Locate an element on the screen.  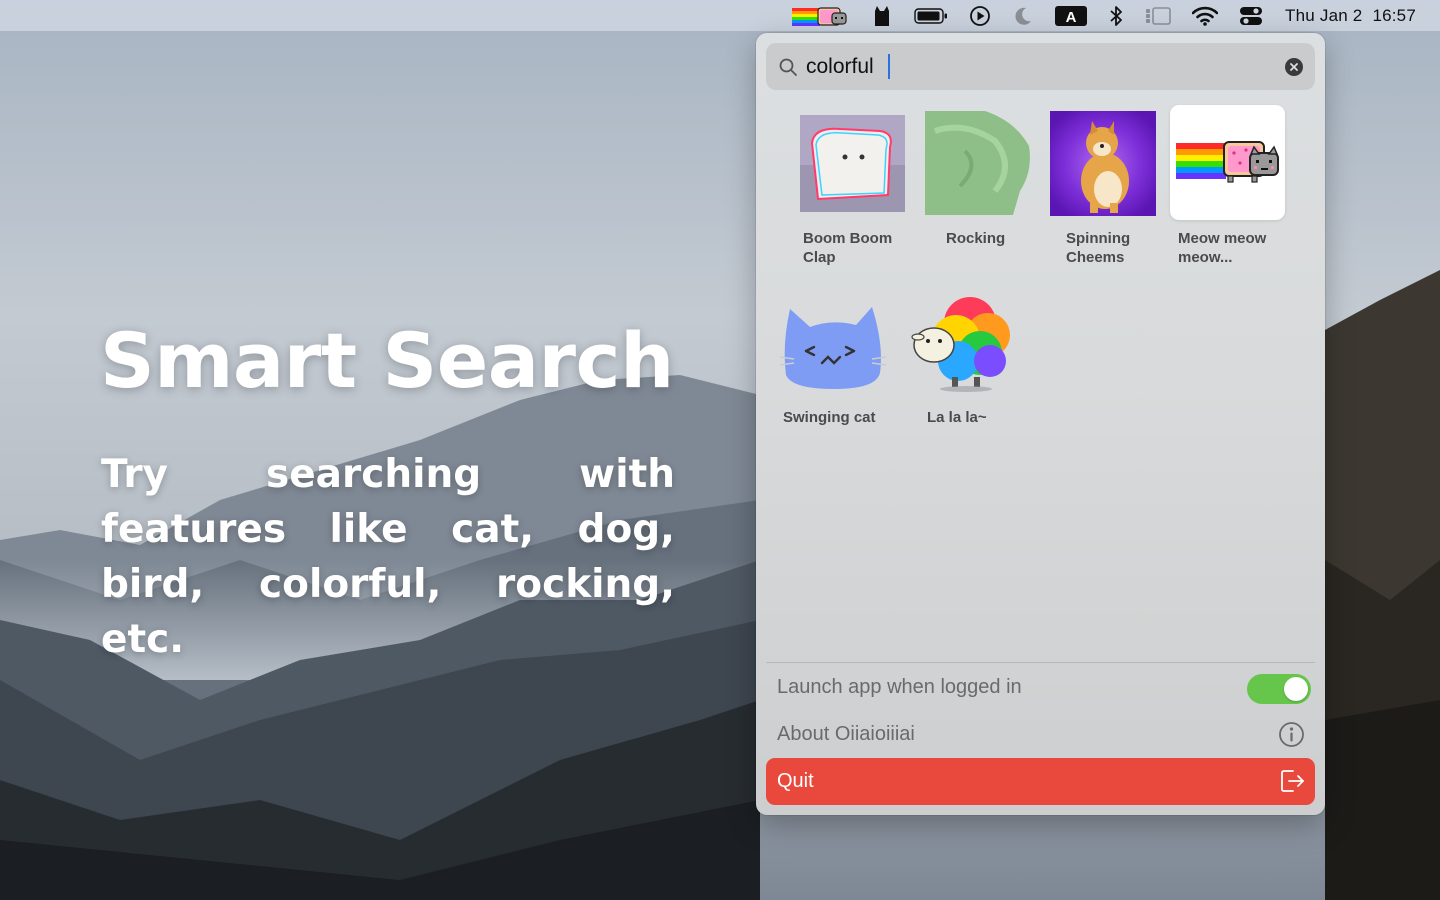
about-label: About Oiiaioiiiai is located at coordinates (846, 733).